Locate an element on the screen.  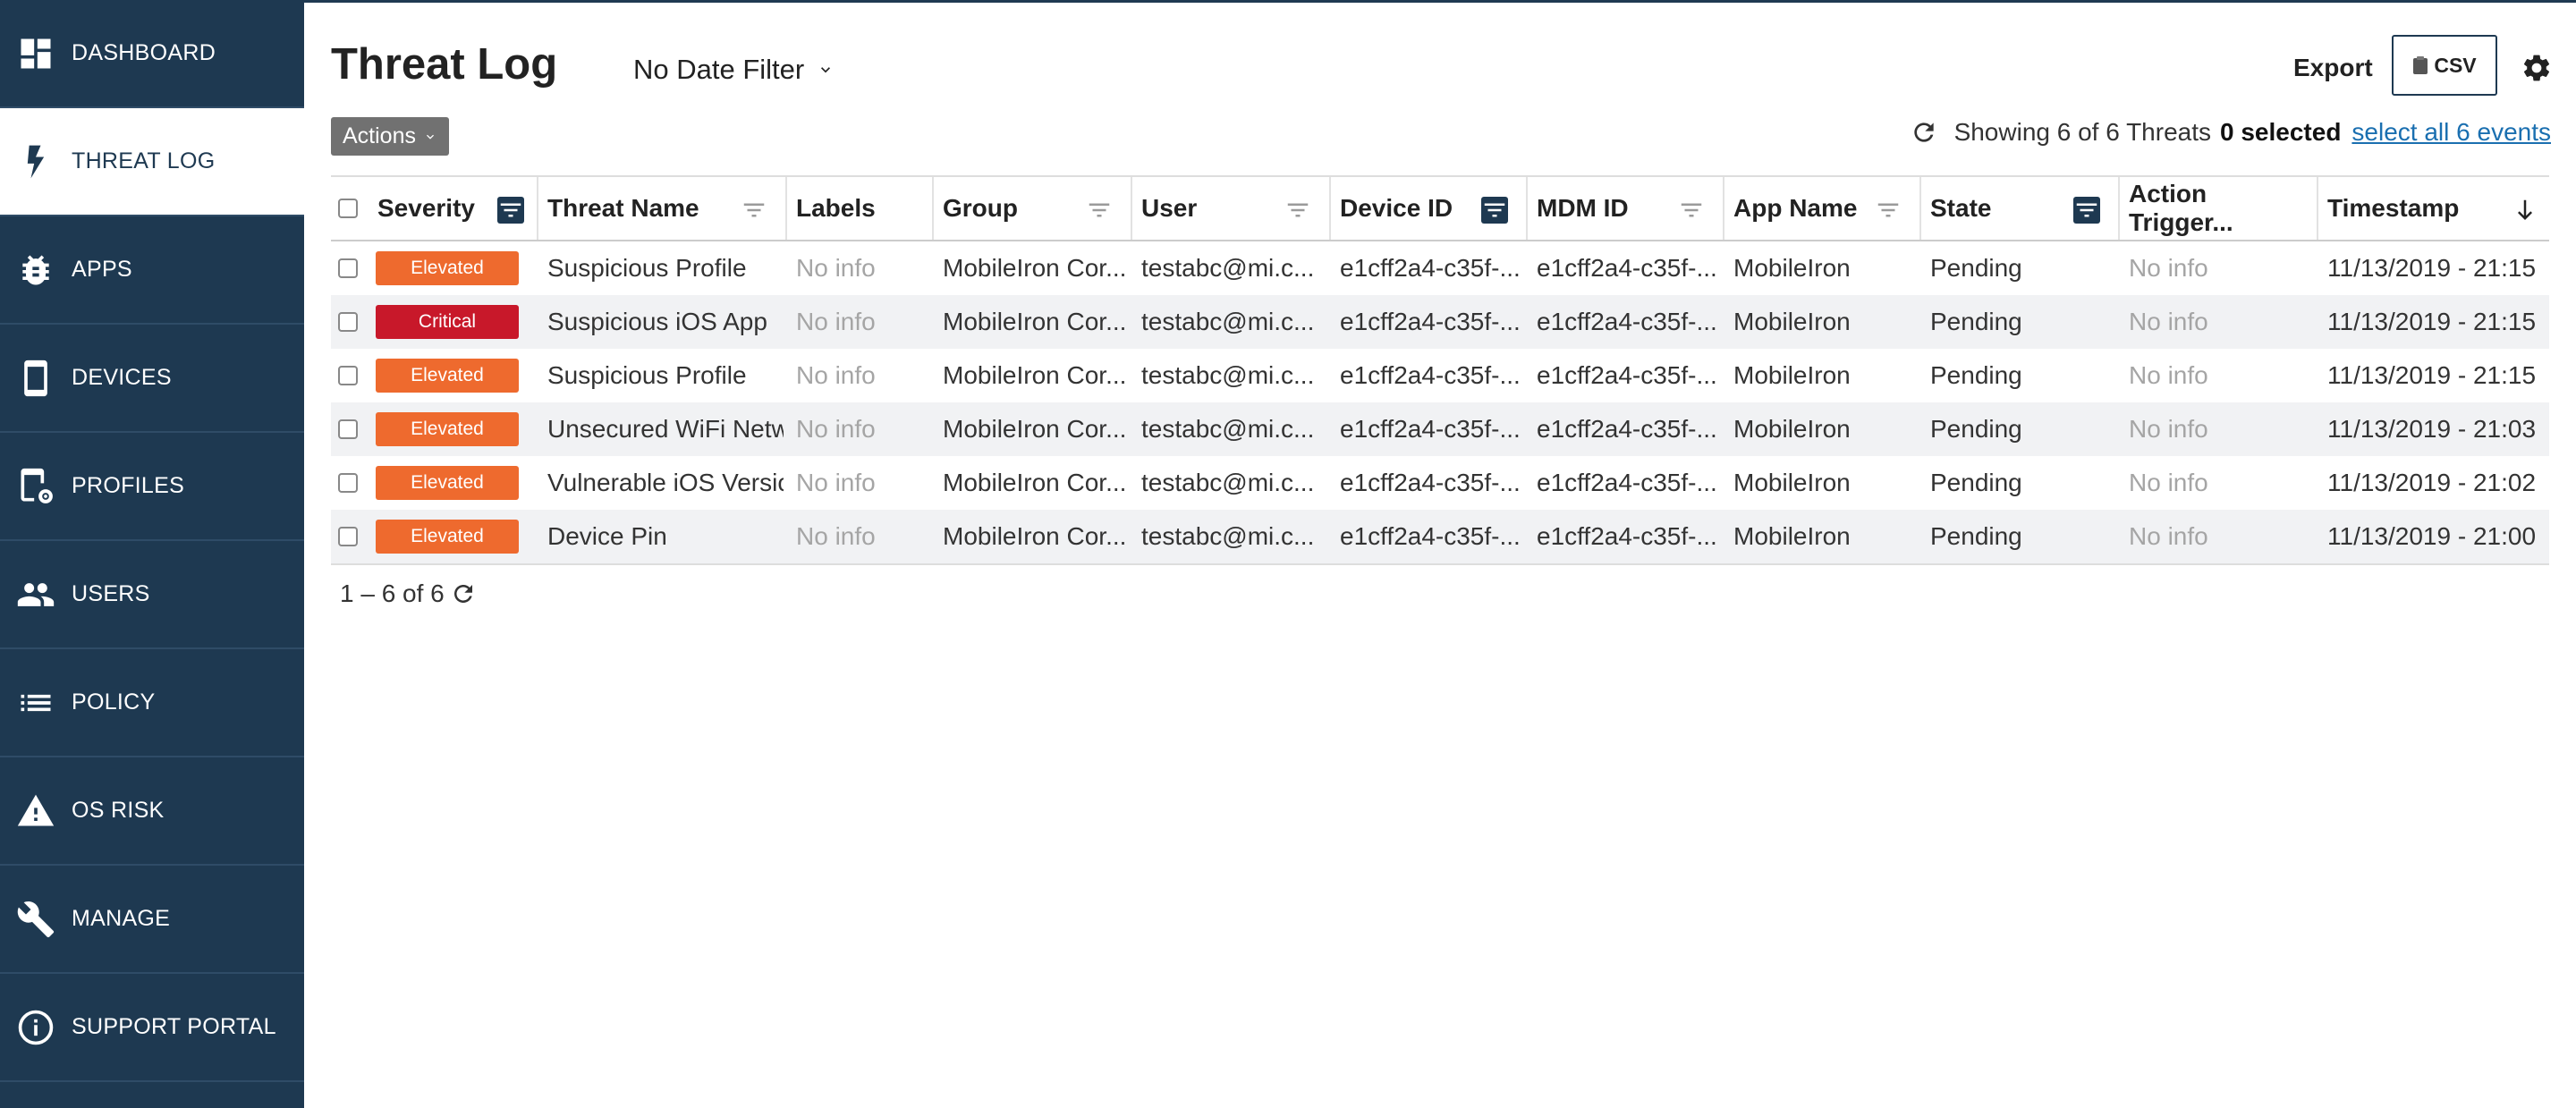
column-header-threat-name: Threat Name is located at coordinates (662, 208).